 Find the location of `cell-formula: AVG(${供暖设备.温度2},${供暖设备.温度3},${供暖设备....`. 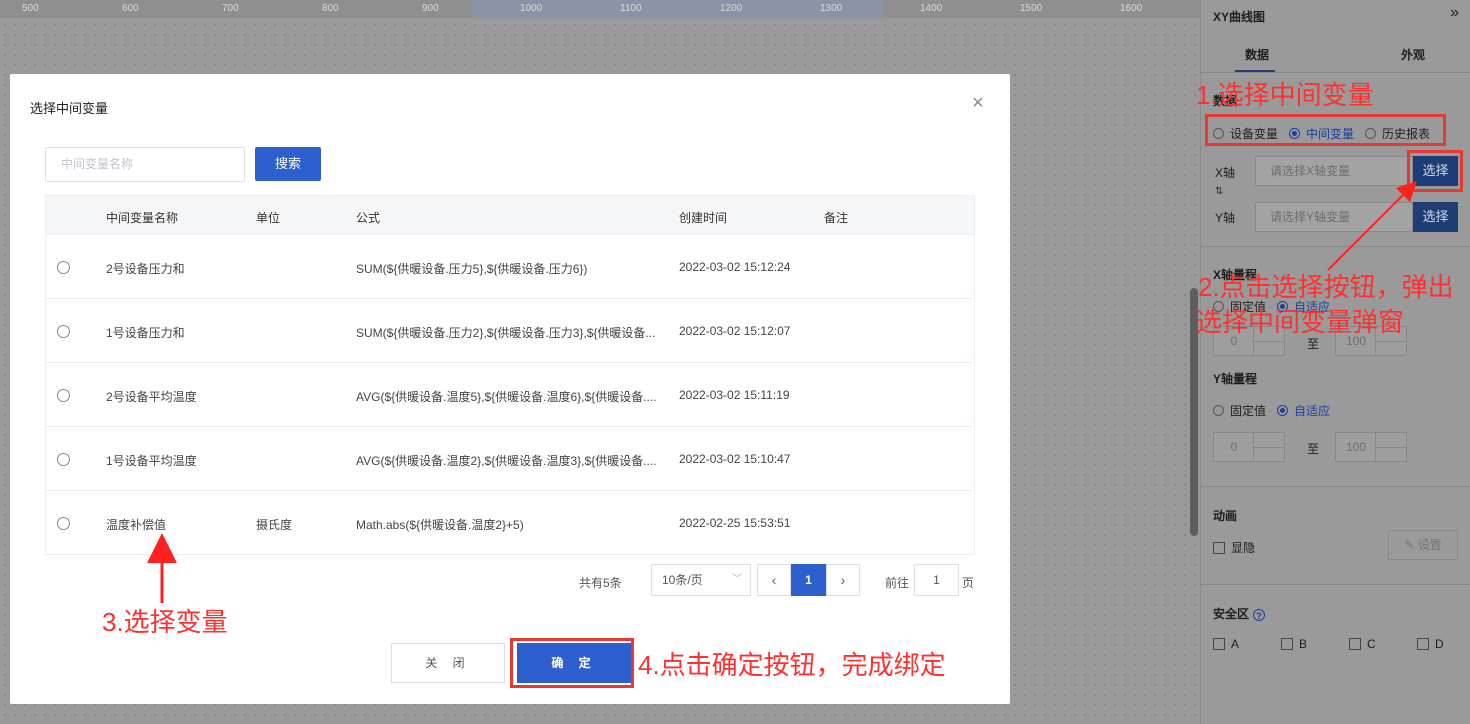

cell-formula: AVG(${供暖设备.温度2},${供暖设备.温度3},${供暖设备.... is located at coordinates (506, 461).